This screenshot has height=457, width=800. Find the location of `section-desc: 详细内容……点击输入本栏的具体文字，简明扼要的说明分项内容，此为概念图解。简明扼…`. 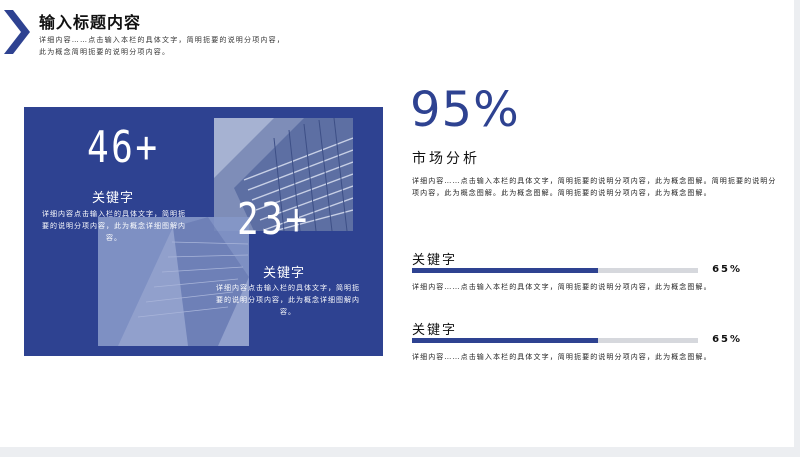

section-desc: 详细内容……点击输入本栏的具体文字，简明扼要的说明分项内容，此为概念图解。简明扼… is located at coordinates (594, 187).